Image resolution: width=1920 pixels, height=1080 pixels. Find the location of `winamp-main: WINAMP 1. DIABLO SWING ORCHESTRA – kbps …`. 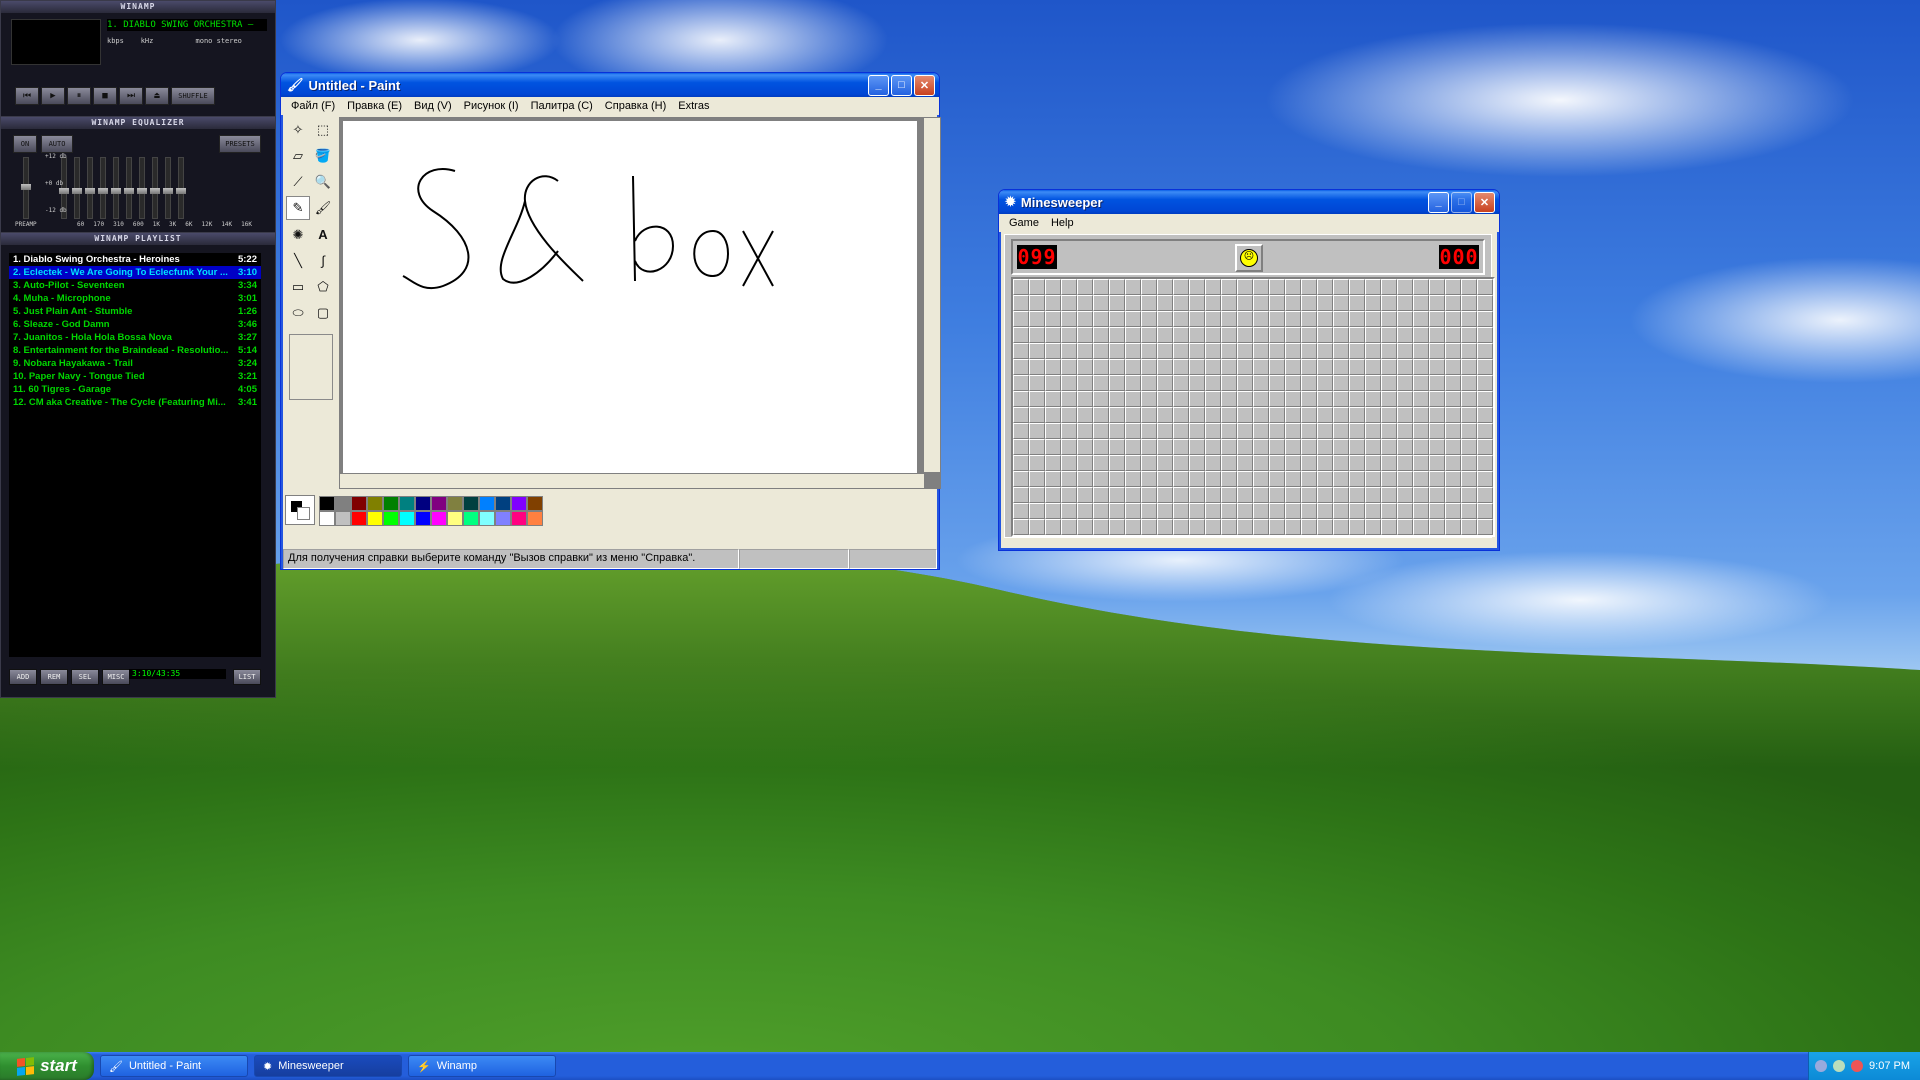

winamp-main: WINAMP 1. DIABLO SWING ORCHESTRA – kbps … is located at coordinates (138, 59).